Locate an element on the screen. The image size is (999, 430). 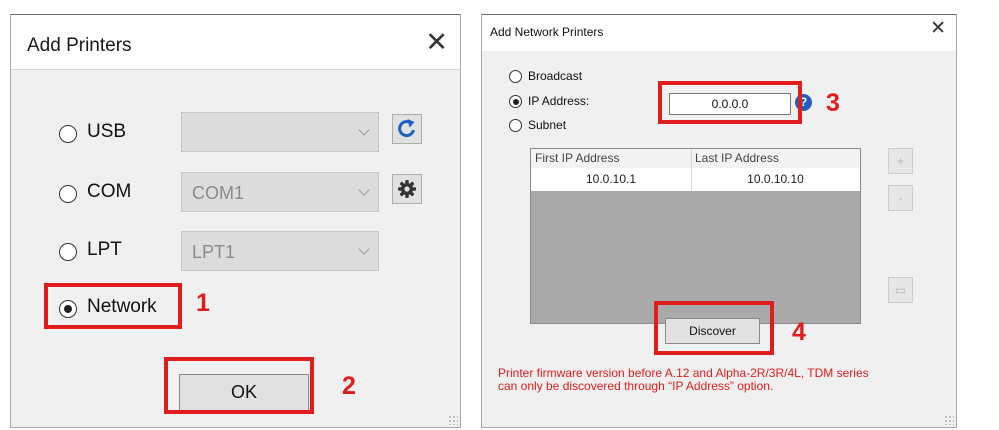
highlight-box-discover is located at coordinates (714, 328).